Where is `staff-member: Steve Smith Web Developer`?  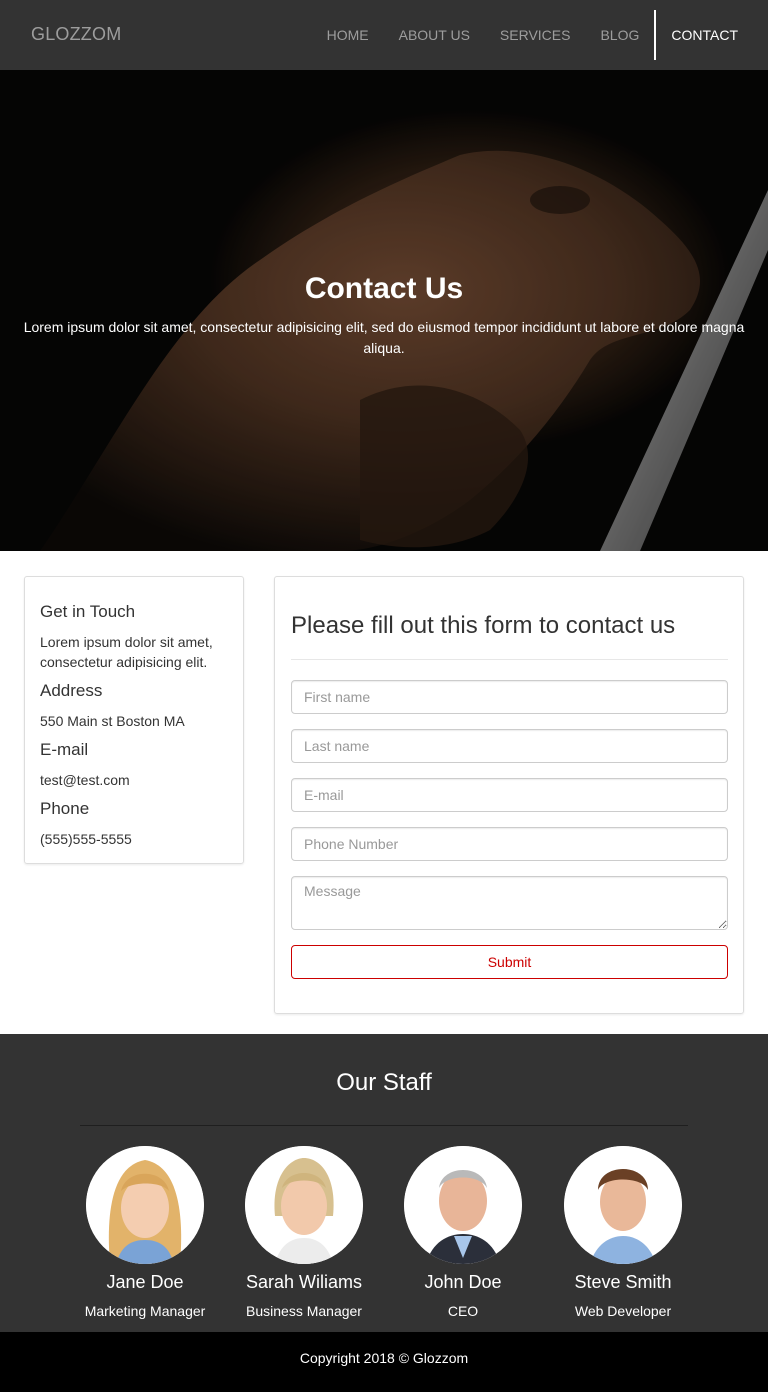
staff-member: Steve Smith Web Developer is located at coordinates (623, 1232).